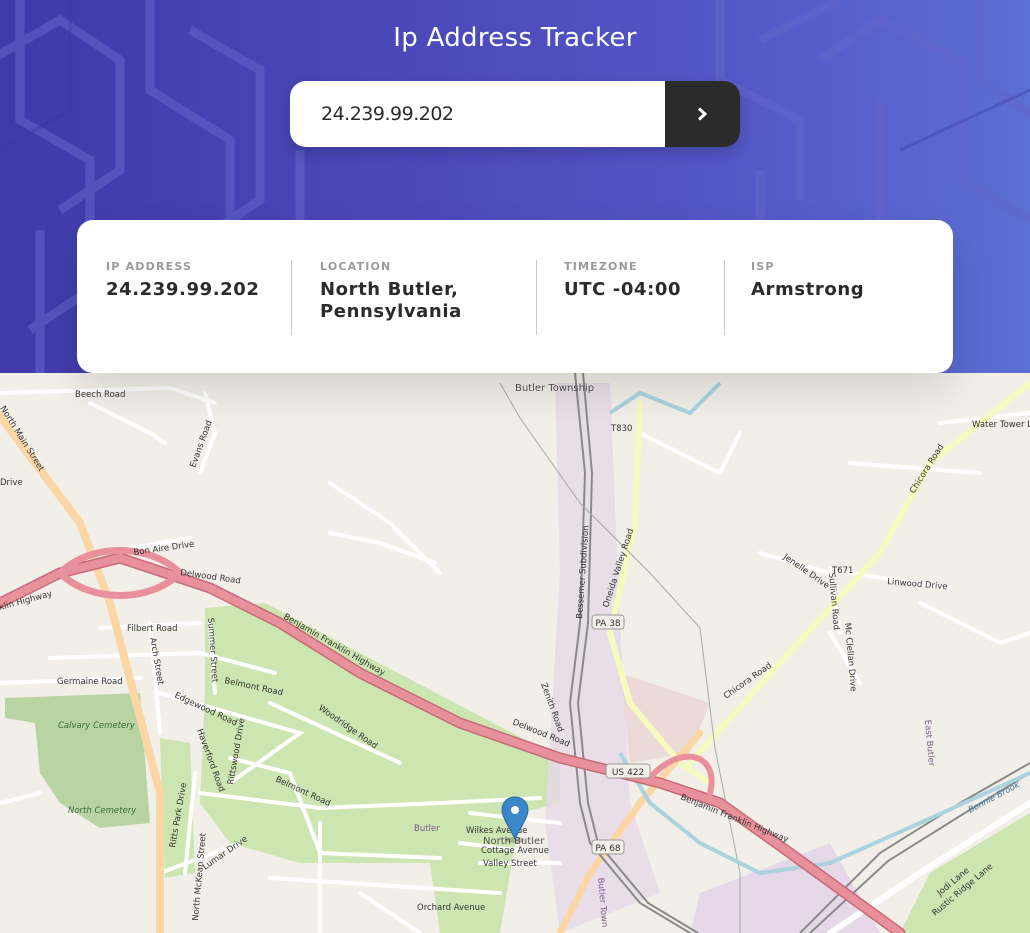 The image size is (1030, 933). I want to click on ip-search-input, so click(477, 114).